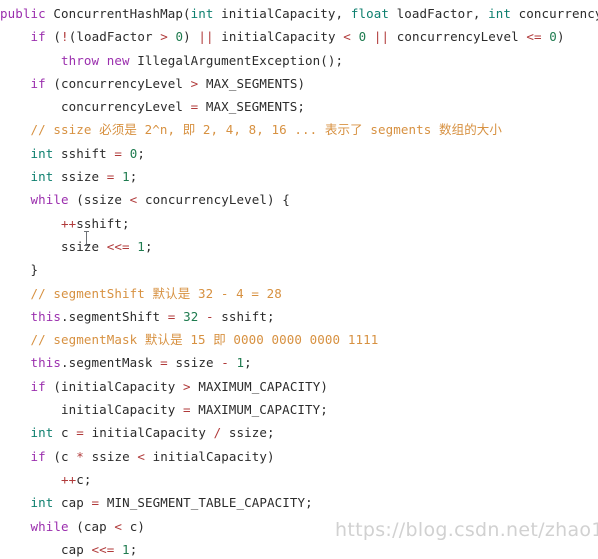  I want to click on token-operator: <<=, so click(118, 246).